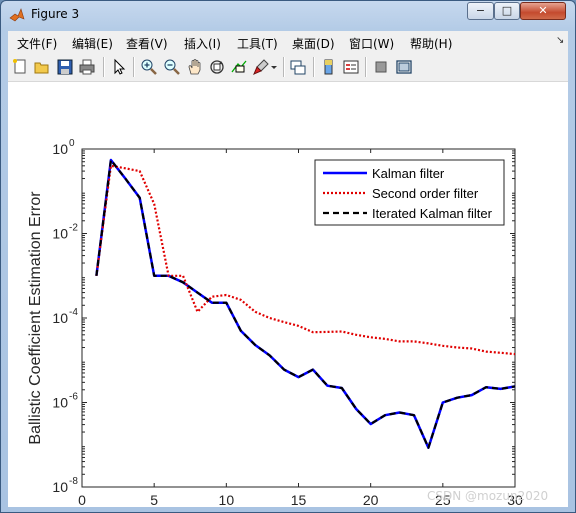 The width and height of the screenshot is (576, 513). What do you see at coordinates (371, 499) in the screenshot?
I see `x-tick-label: 20` at bounding box center [371, 499].